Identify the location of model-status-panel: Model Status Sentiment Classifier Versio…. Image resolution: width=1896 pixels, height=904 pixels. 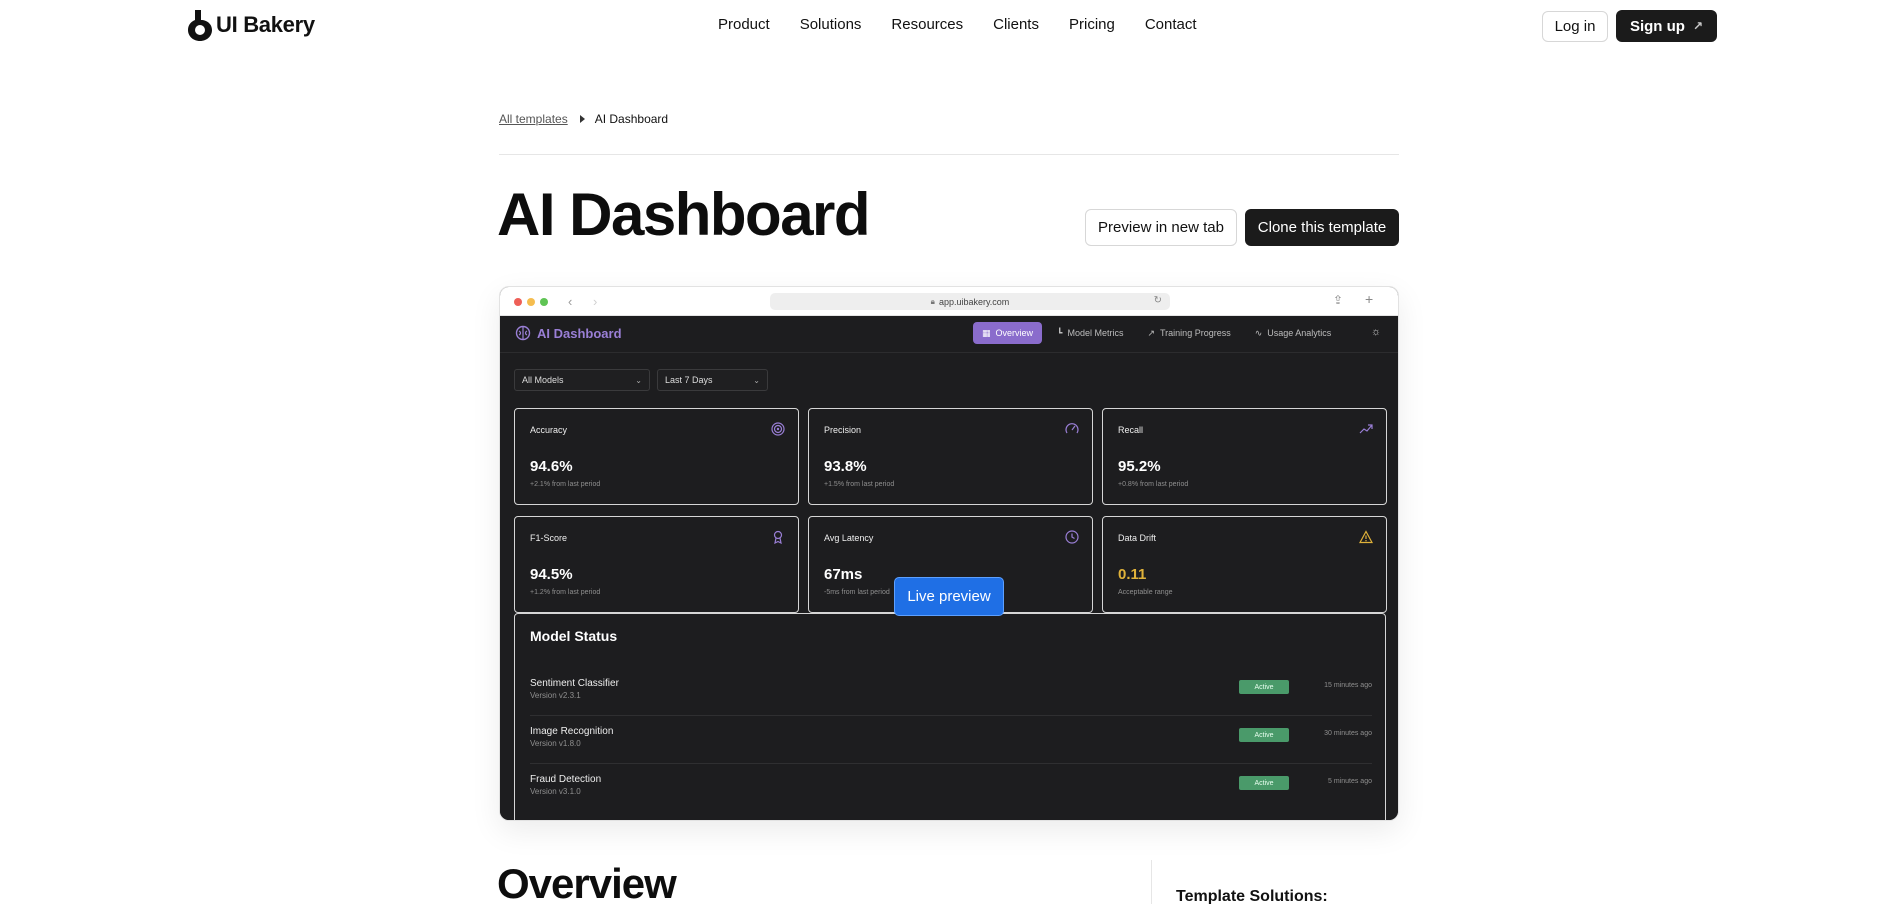
(950, 716).